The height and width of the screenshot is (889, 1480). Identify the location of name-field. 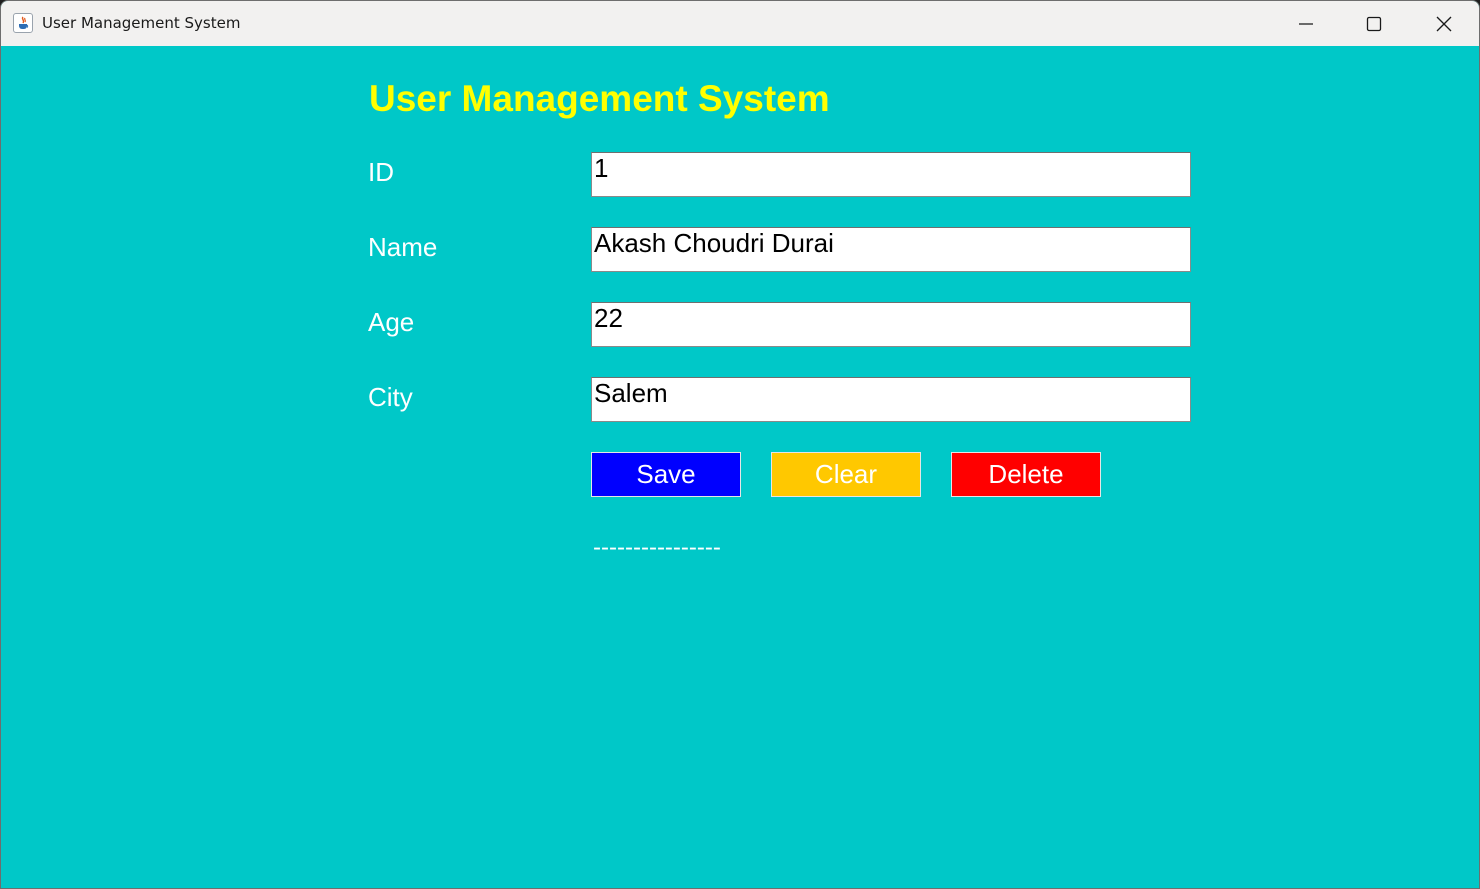
(891, 249).